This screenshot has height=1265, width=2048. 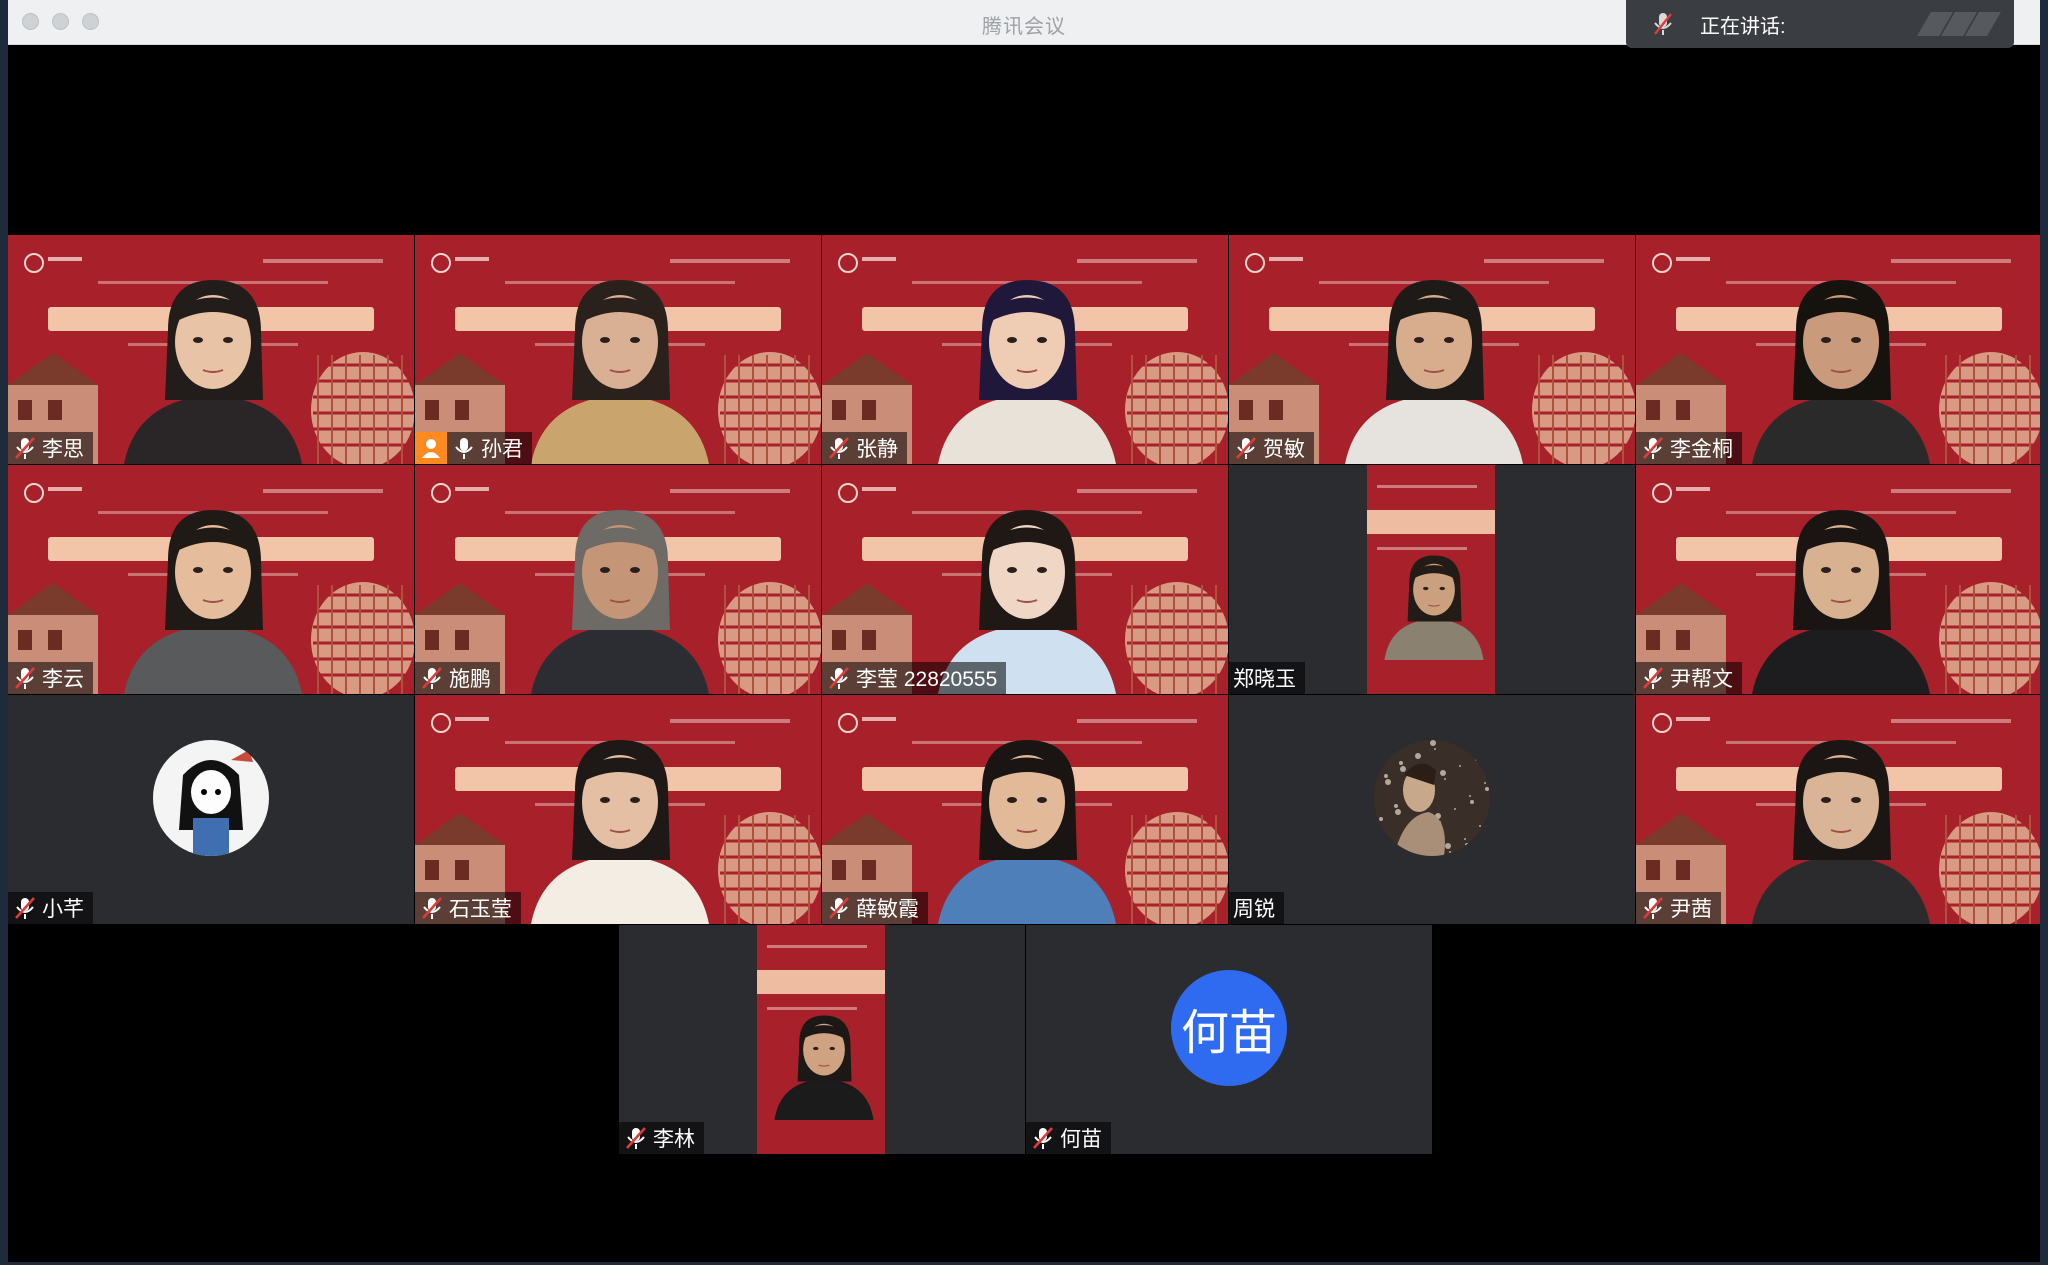 What do you see at coordinates (1284, 449) in the screenshot?
I see `participant-name: 贺敏` at bounding box center [1284, 449].